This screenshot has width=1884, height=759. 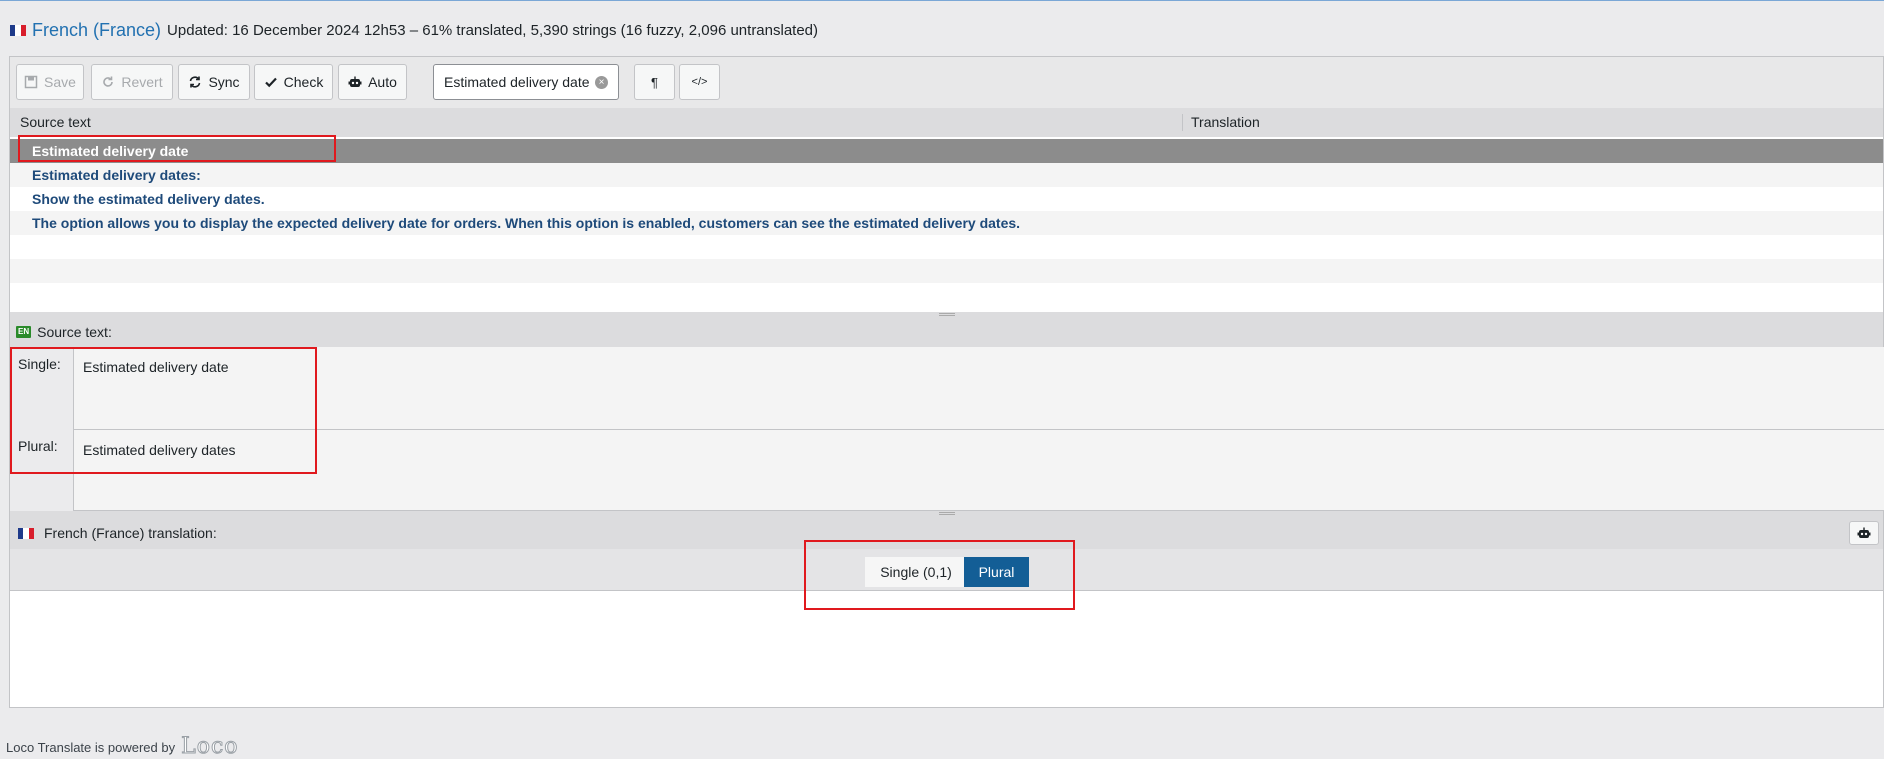 What do you see at coordinates (31, 82) in the screenshot?
I see `save-icon` at bounding box center [31, 82].